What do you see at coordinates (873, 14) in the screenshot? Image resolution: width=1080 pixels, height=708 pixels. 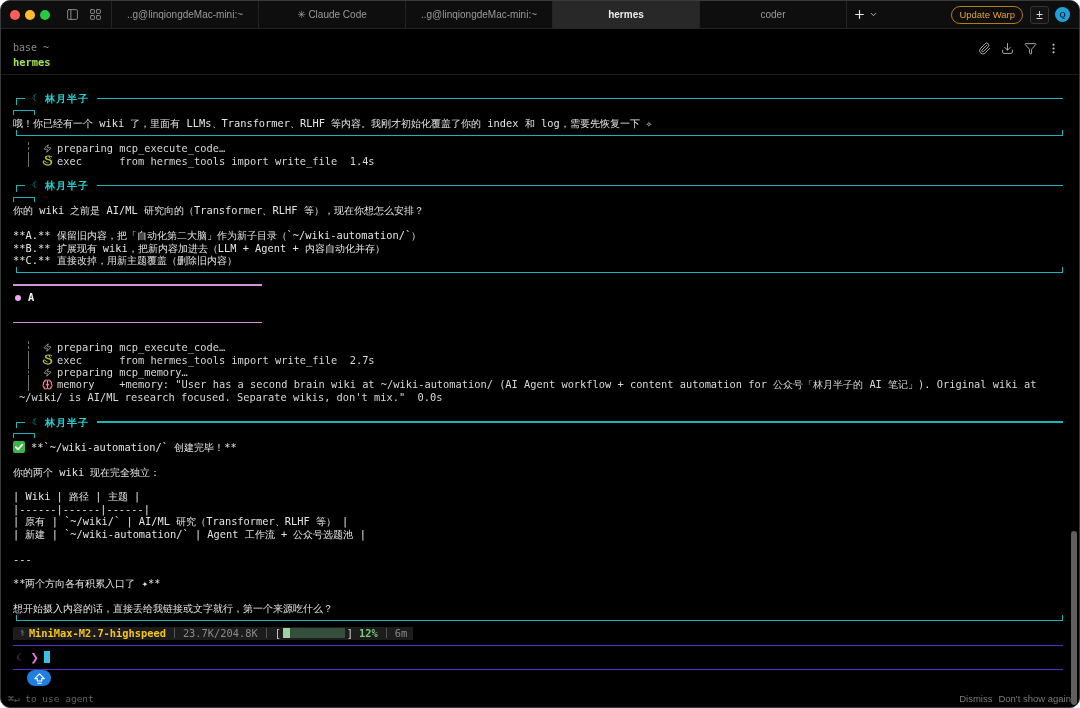 I see `chevron-down-icon` at bounding box center [873, 14].